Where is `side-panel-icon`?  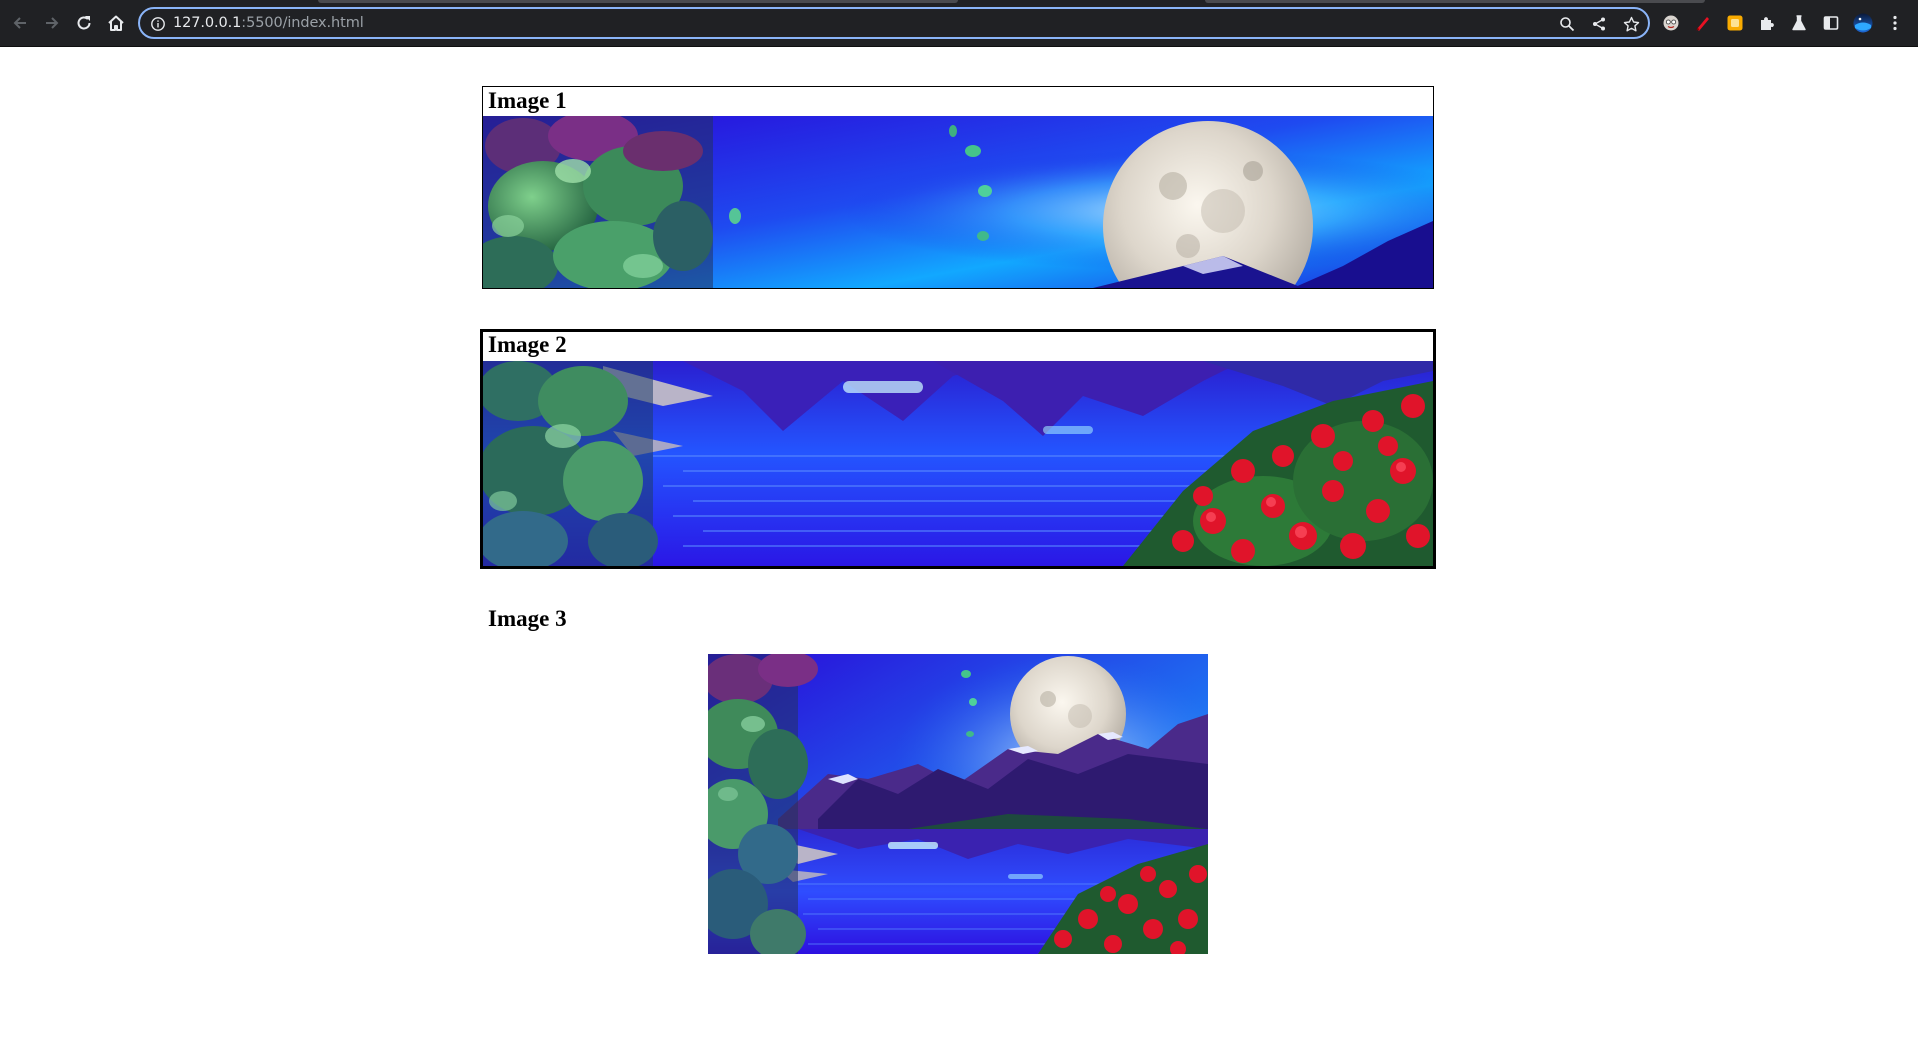 side-panel-icon is located at coordinates (1831, 23).